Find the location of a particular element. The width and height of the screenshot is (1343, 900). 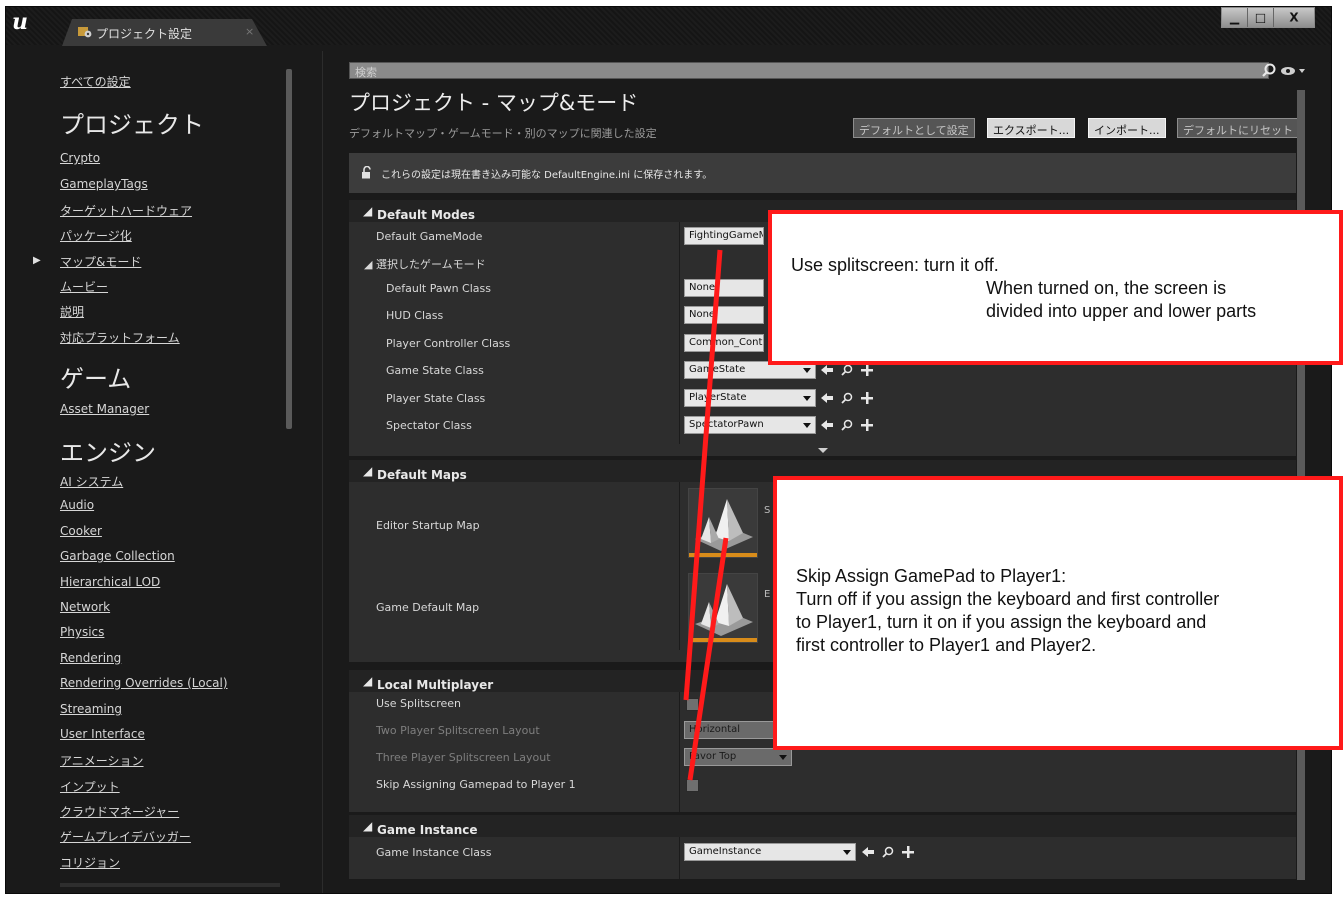

default-gamemode-dropdown: FightingGameM is located at coordinates (724, 236).